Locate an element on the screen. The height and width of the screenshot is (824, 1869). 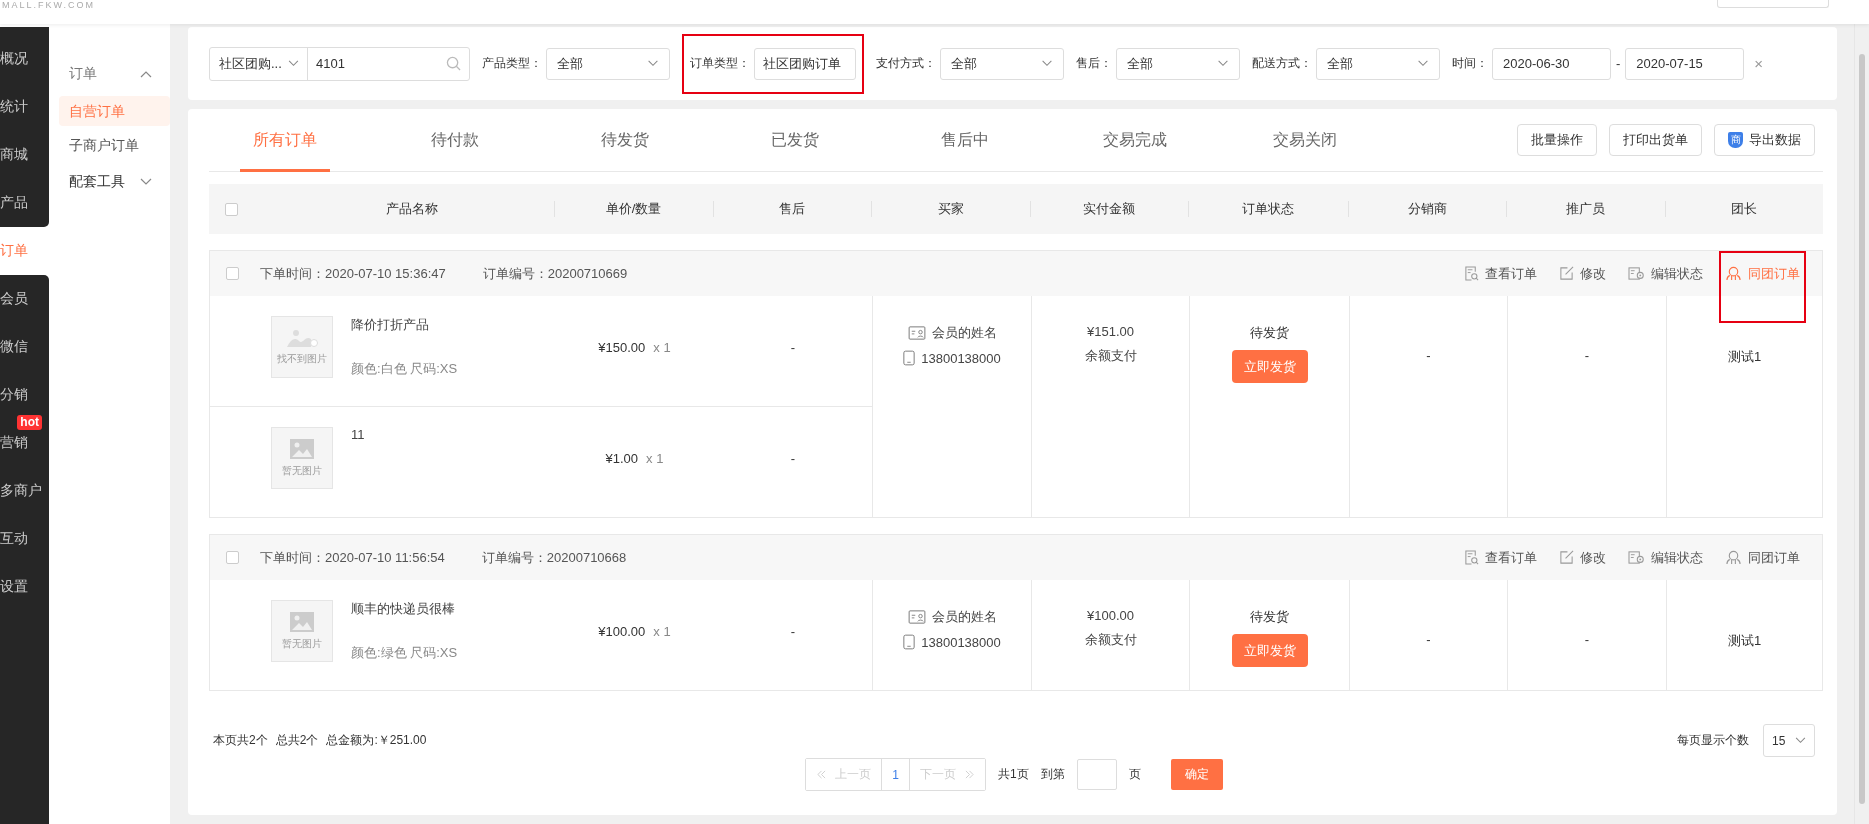
page-size-select: 15 is located at coordinates (1789, 740).